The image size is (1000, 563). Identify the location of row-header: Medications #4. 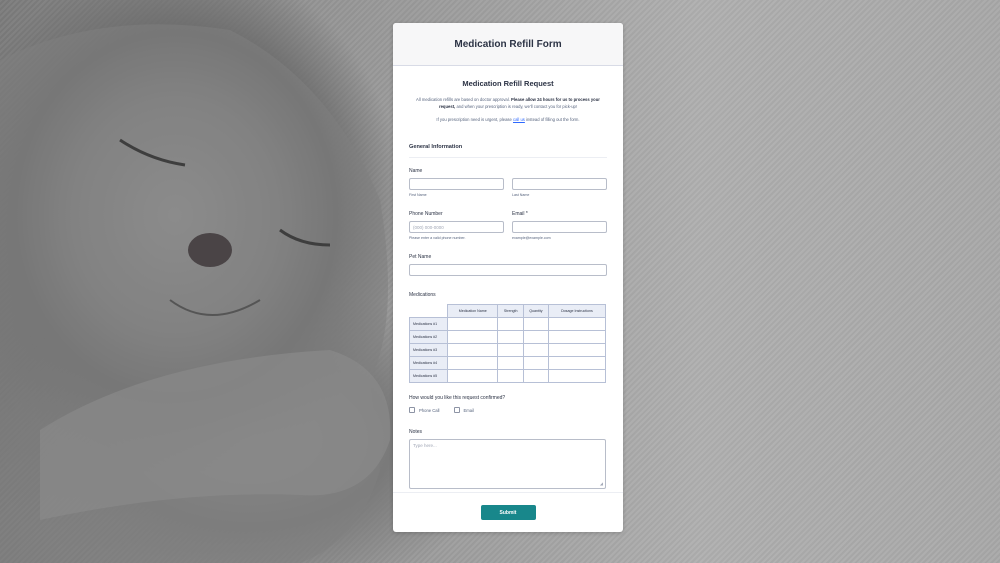
(428, 363).